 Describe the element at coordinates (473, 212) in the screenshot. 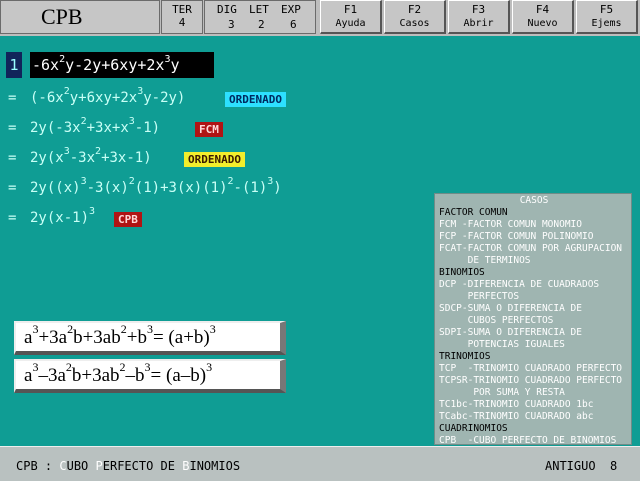

I see `casos-section-header: FACTOR COMUN` at that location.